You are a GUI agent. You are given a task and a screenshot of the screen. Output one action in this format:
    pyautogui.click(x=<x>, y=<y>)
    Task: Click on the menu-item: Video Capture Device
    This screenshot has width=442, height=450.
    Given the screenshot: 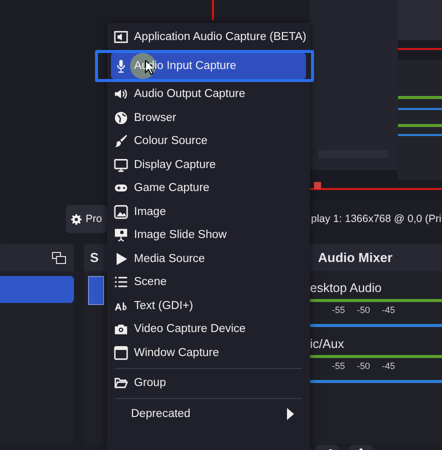 What is the action you would take?
    pyautogui.click(x=208, y=329)
    